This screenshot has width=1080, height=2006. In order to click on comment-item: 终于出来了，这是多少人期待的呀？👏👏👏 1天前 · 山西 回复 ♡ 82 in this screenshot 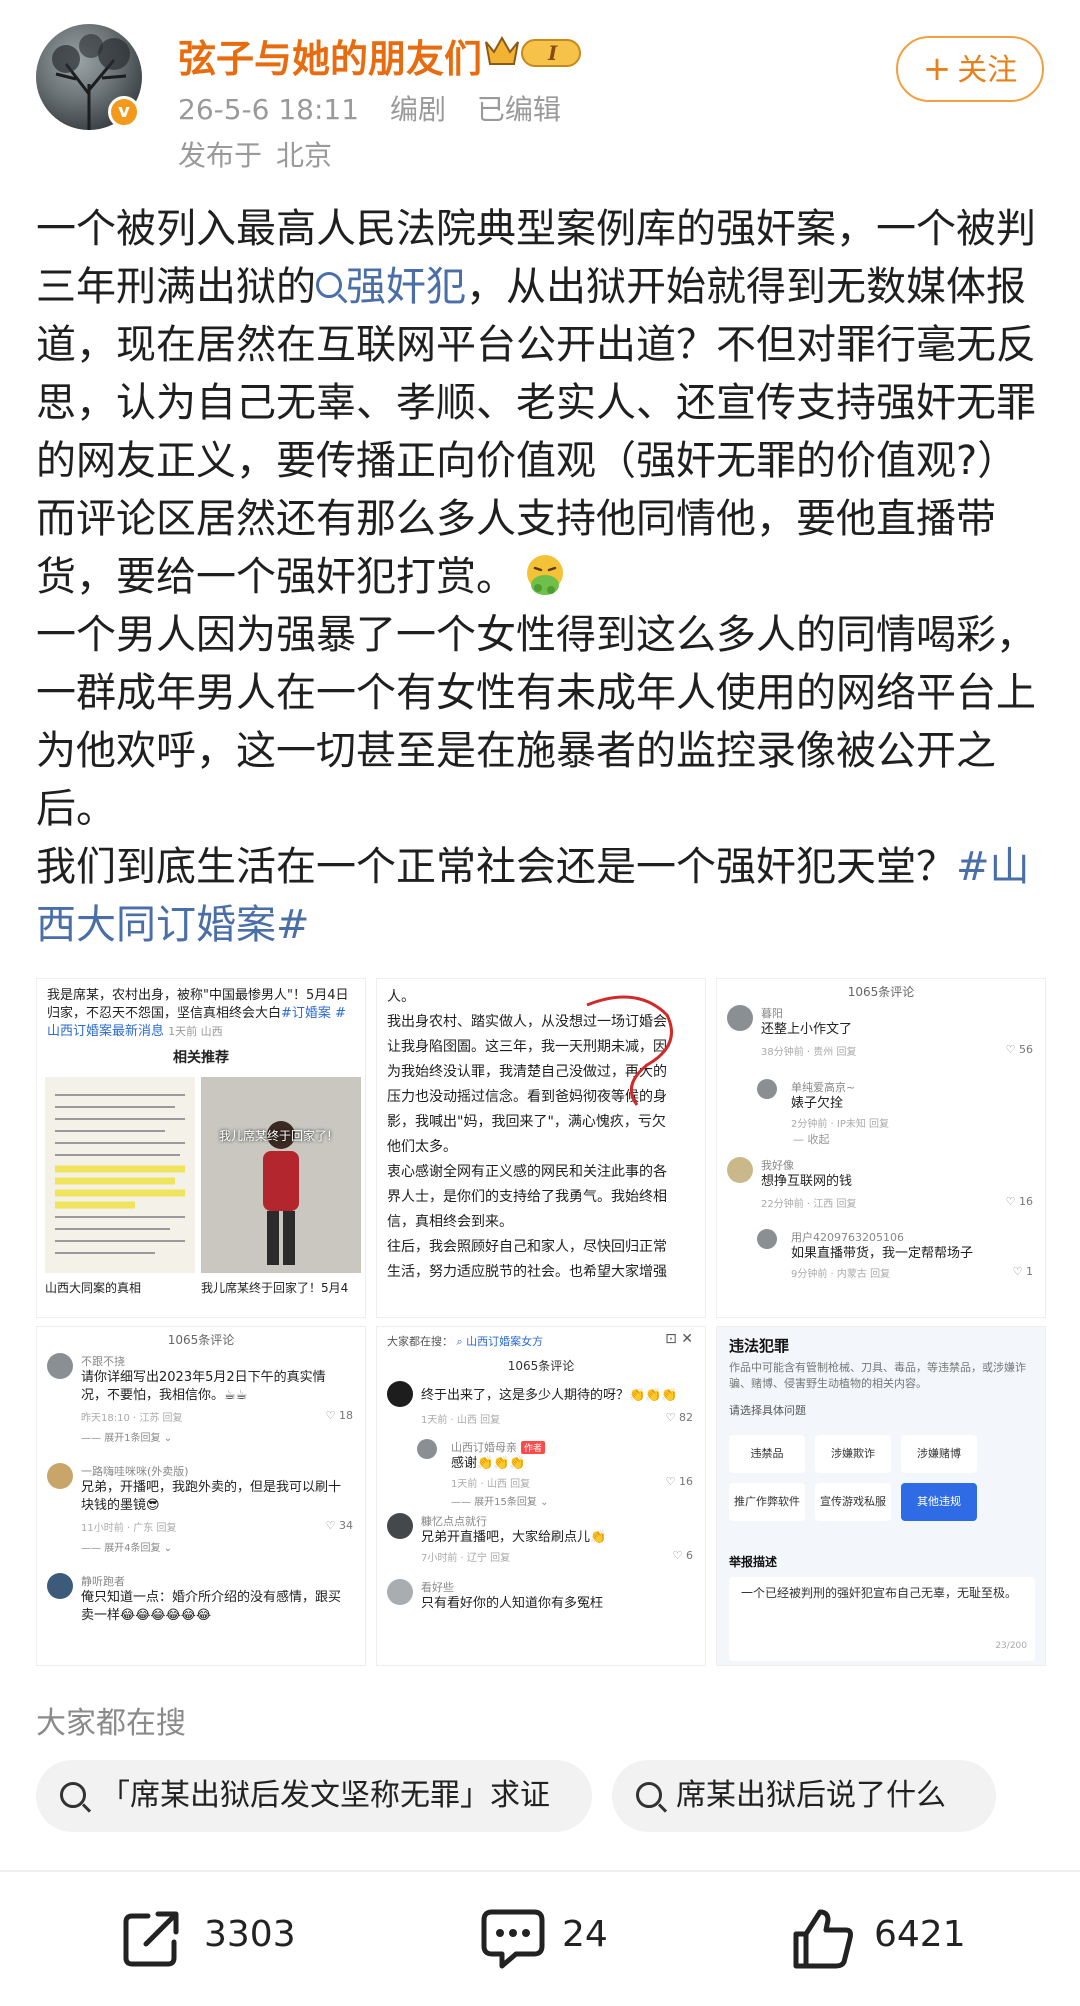, I will do `click(542, 1408)`.